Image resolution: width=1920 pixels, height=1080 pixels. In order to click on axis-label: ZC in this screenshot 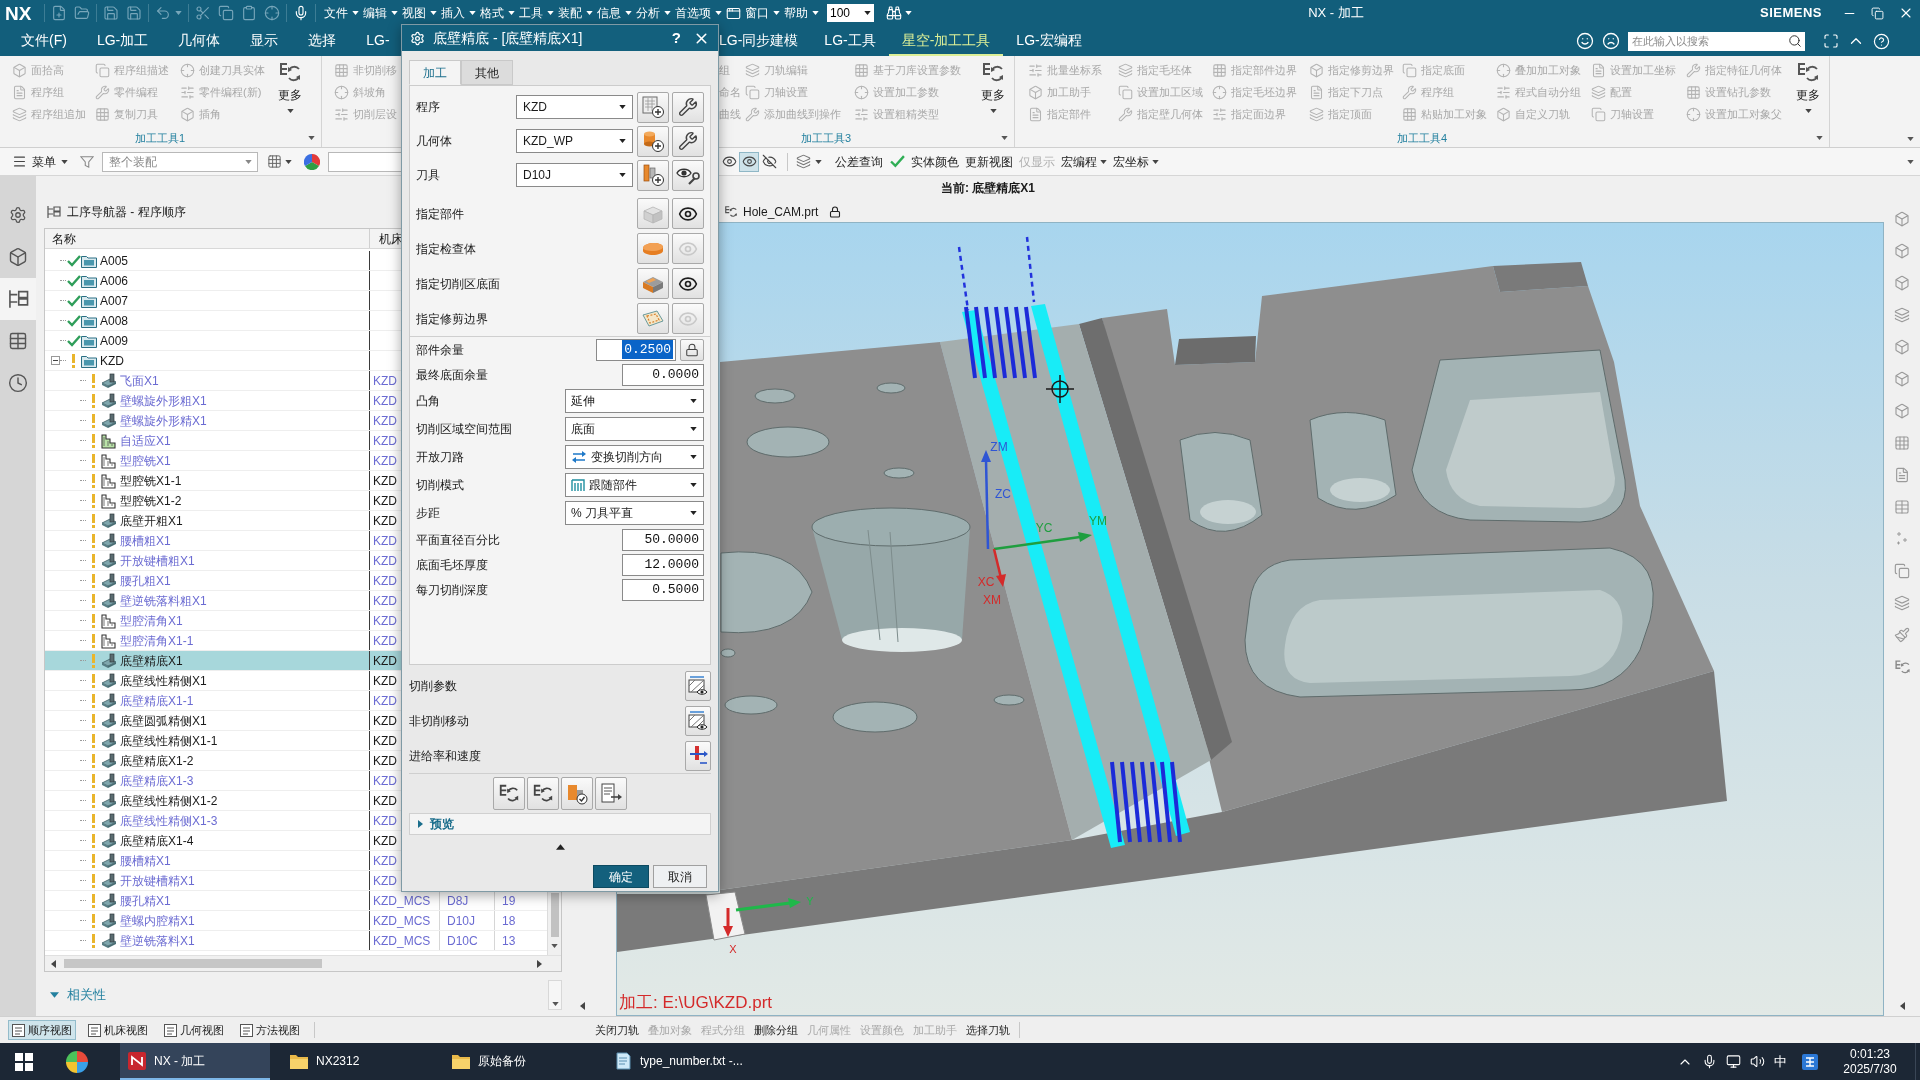, I will do `click(1003, 494)`.